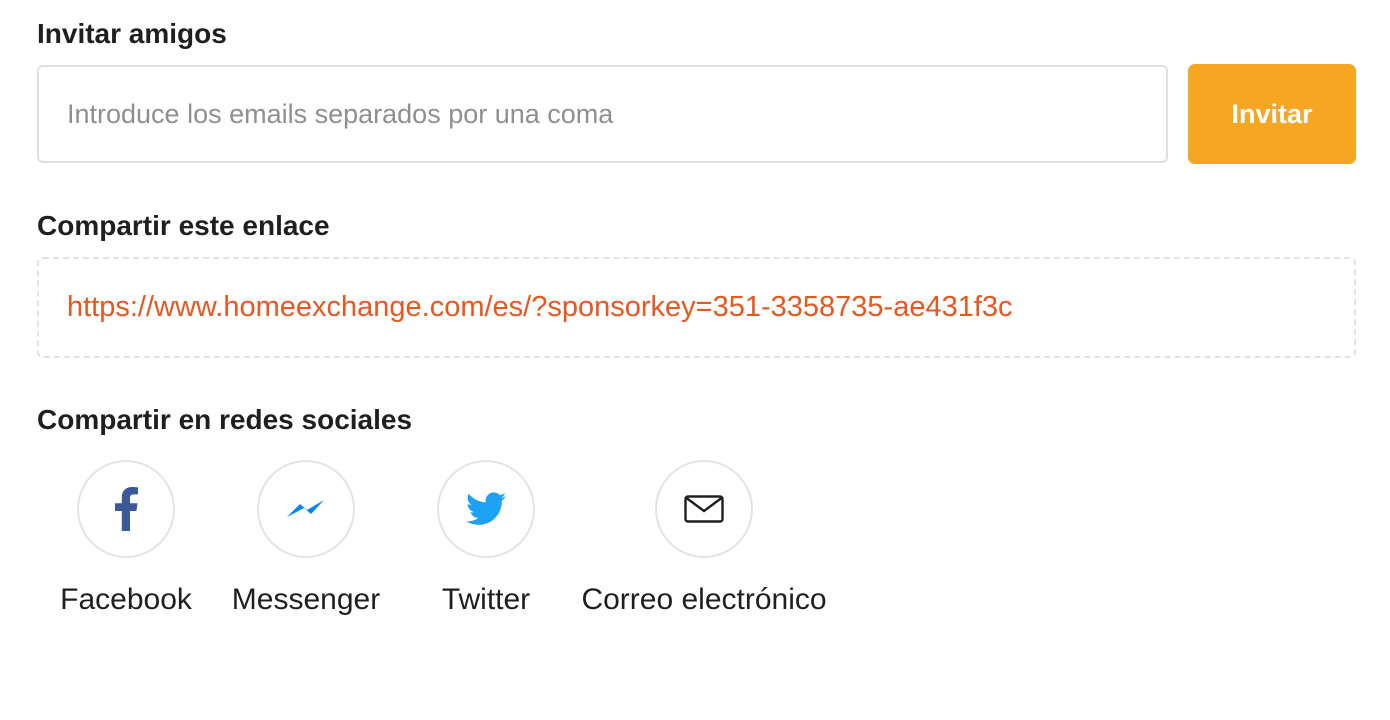  I want to click on share-twitter-button: Twitter, so click(486, 539).